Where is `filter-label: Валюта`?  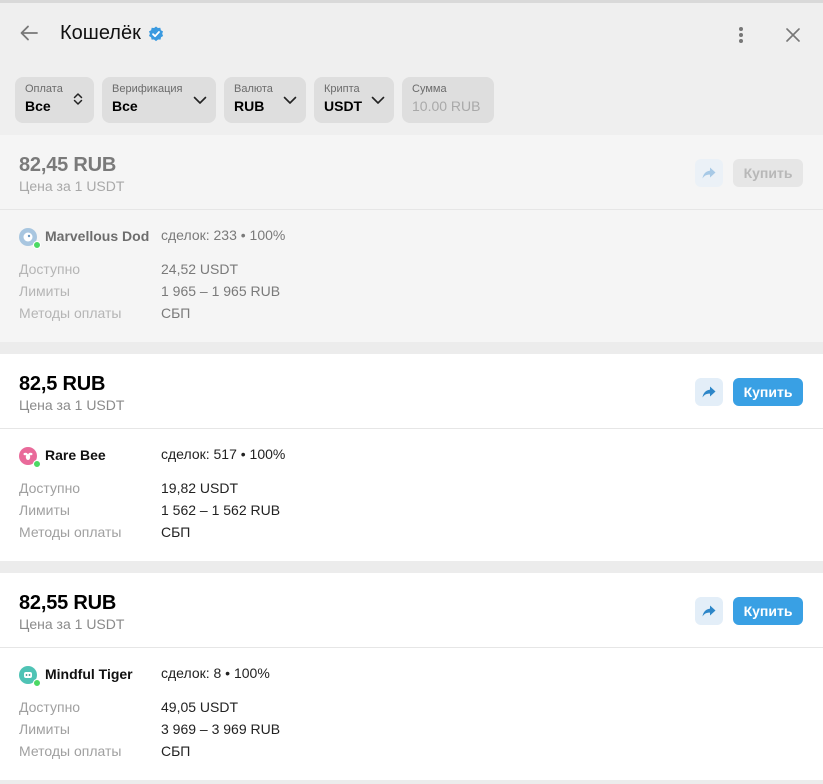 filter-label: Валюта is located at coordinates (253, 89).